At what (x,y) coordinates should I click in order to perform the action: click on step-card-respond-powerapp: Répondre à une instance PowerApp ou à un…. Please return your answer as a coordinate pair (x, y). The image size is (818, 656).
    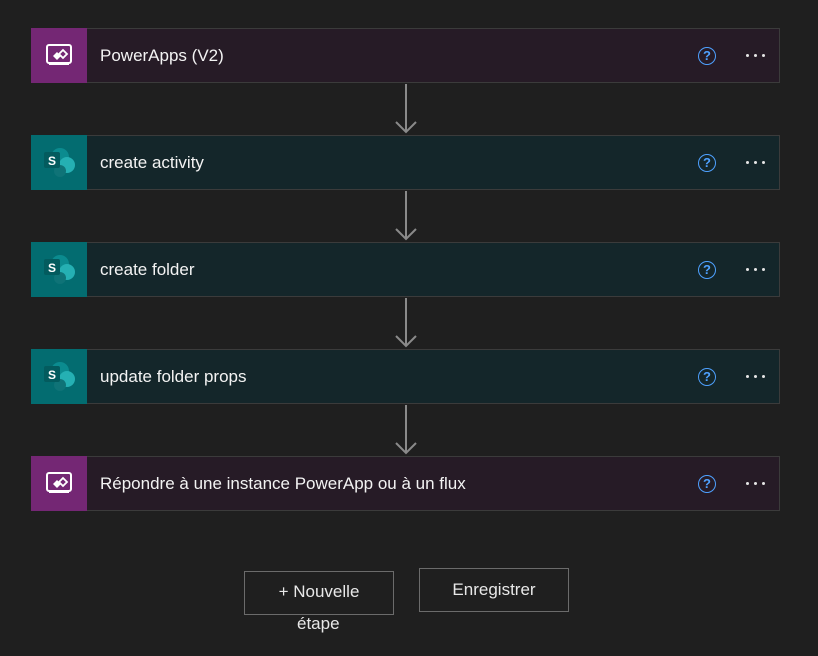
    Looking at the image, I should click on (405, 483).